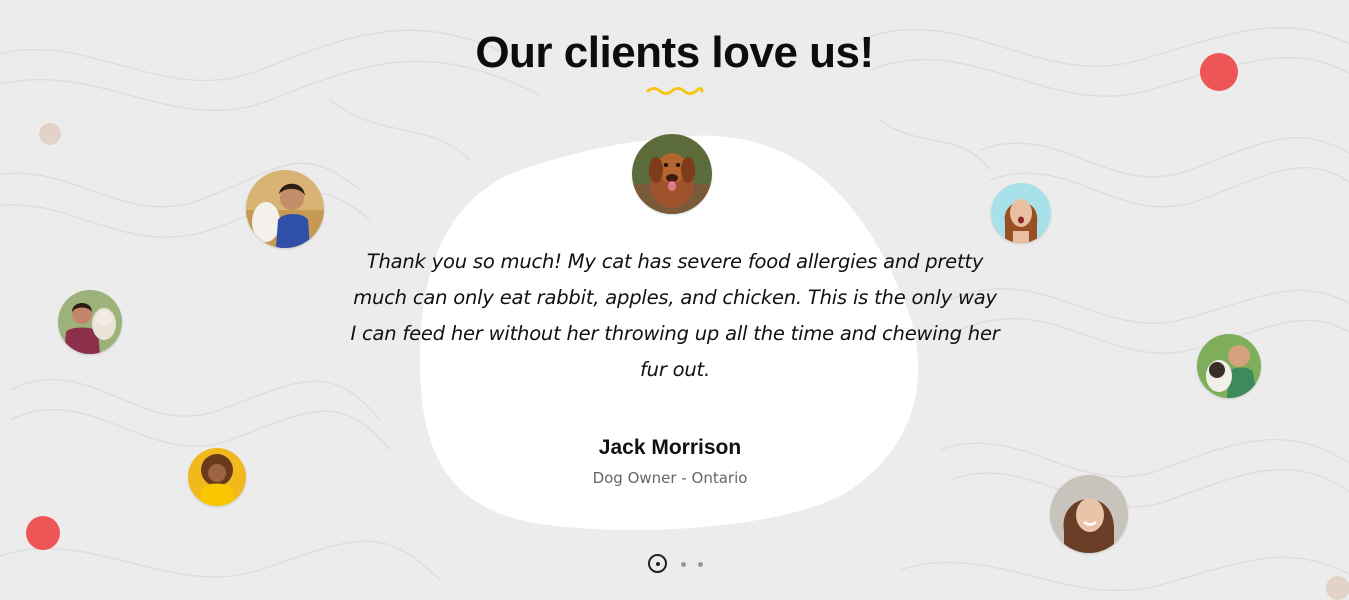  I want to click on carousel-dot-active, so click(657, 563).